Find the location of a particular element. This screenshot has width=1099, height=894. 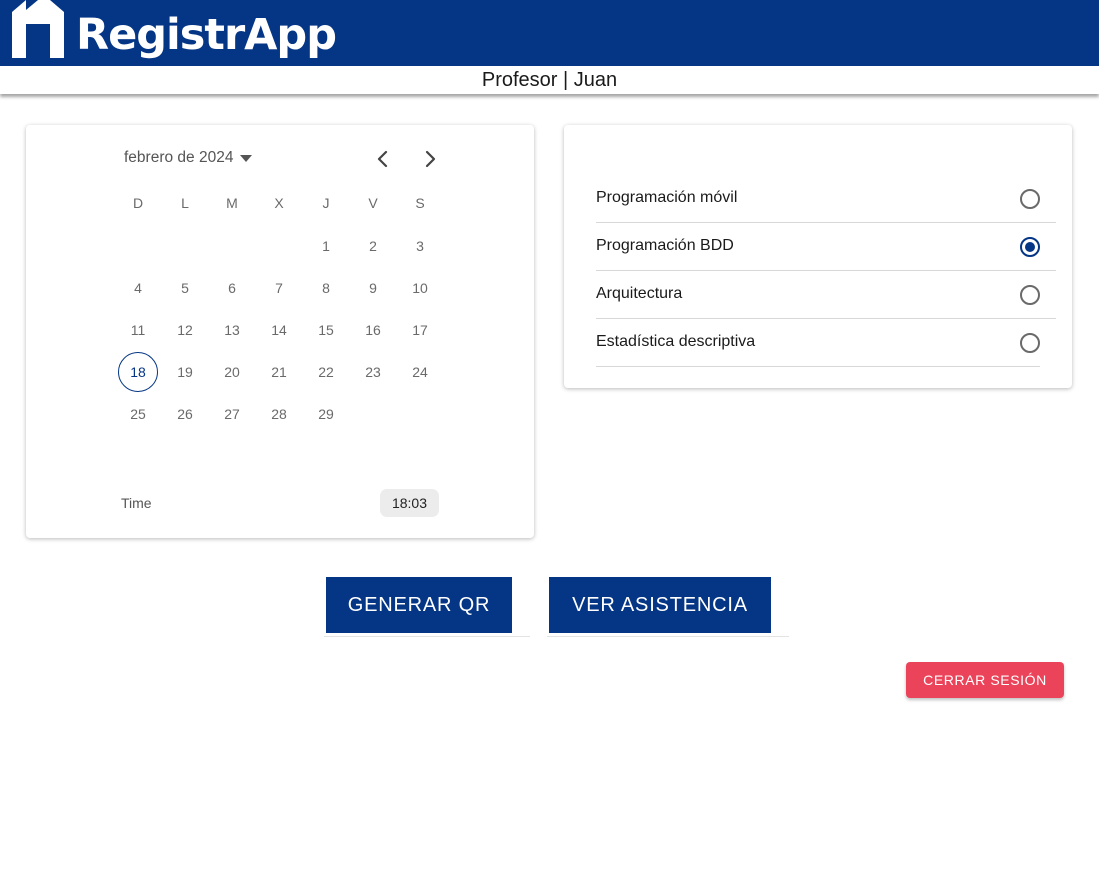

weekday-header: S is located at coordinates (420, 203).